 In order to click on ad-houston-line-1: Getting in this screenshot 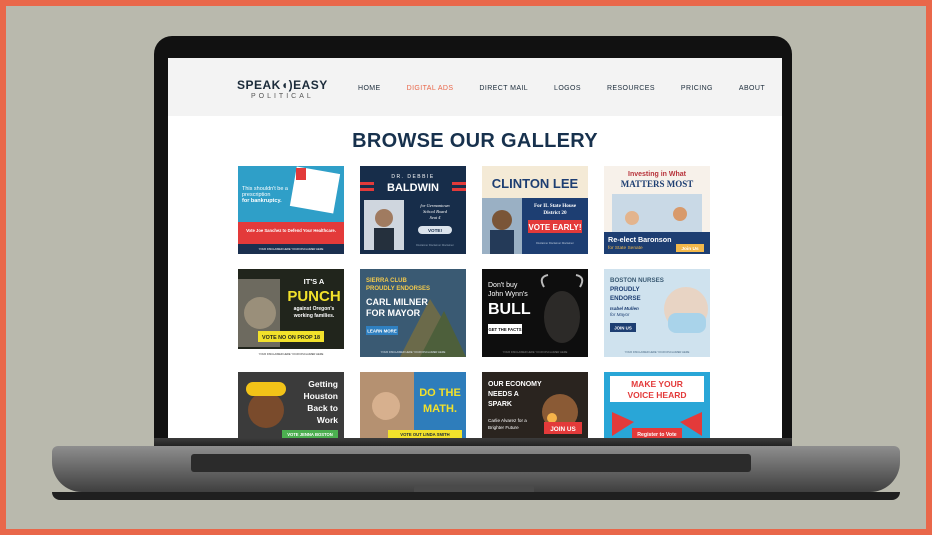, I will do `click(323, 384)`.